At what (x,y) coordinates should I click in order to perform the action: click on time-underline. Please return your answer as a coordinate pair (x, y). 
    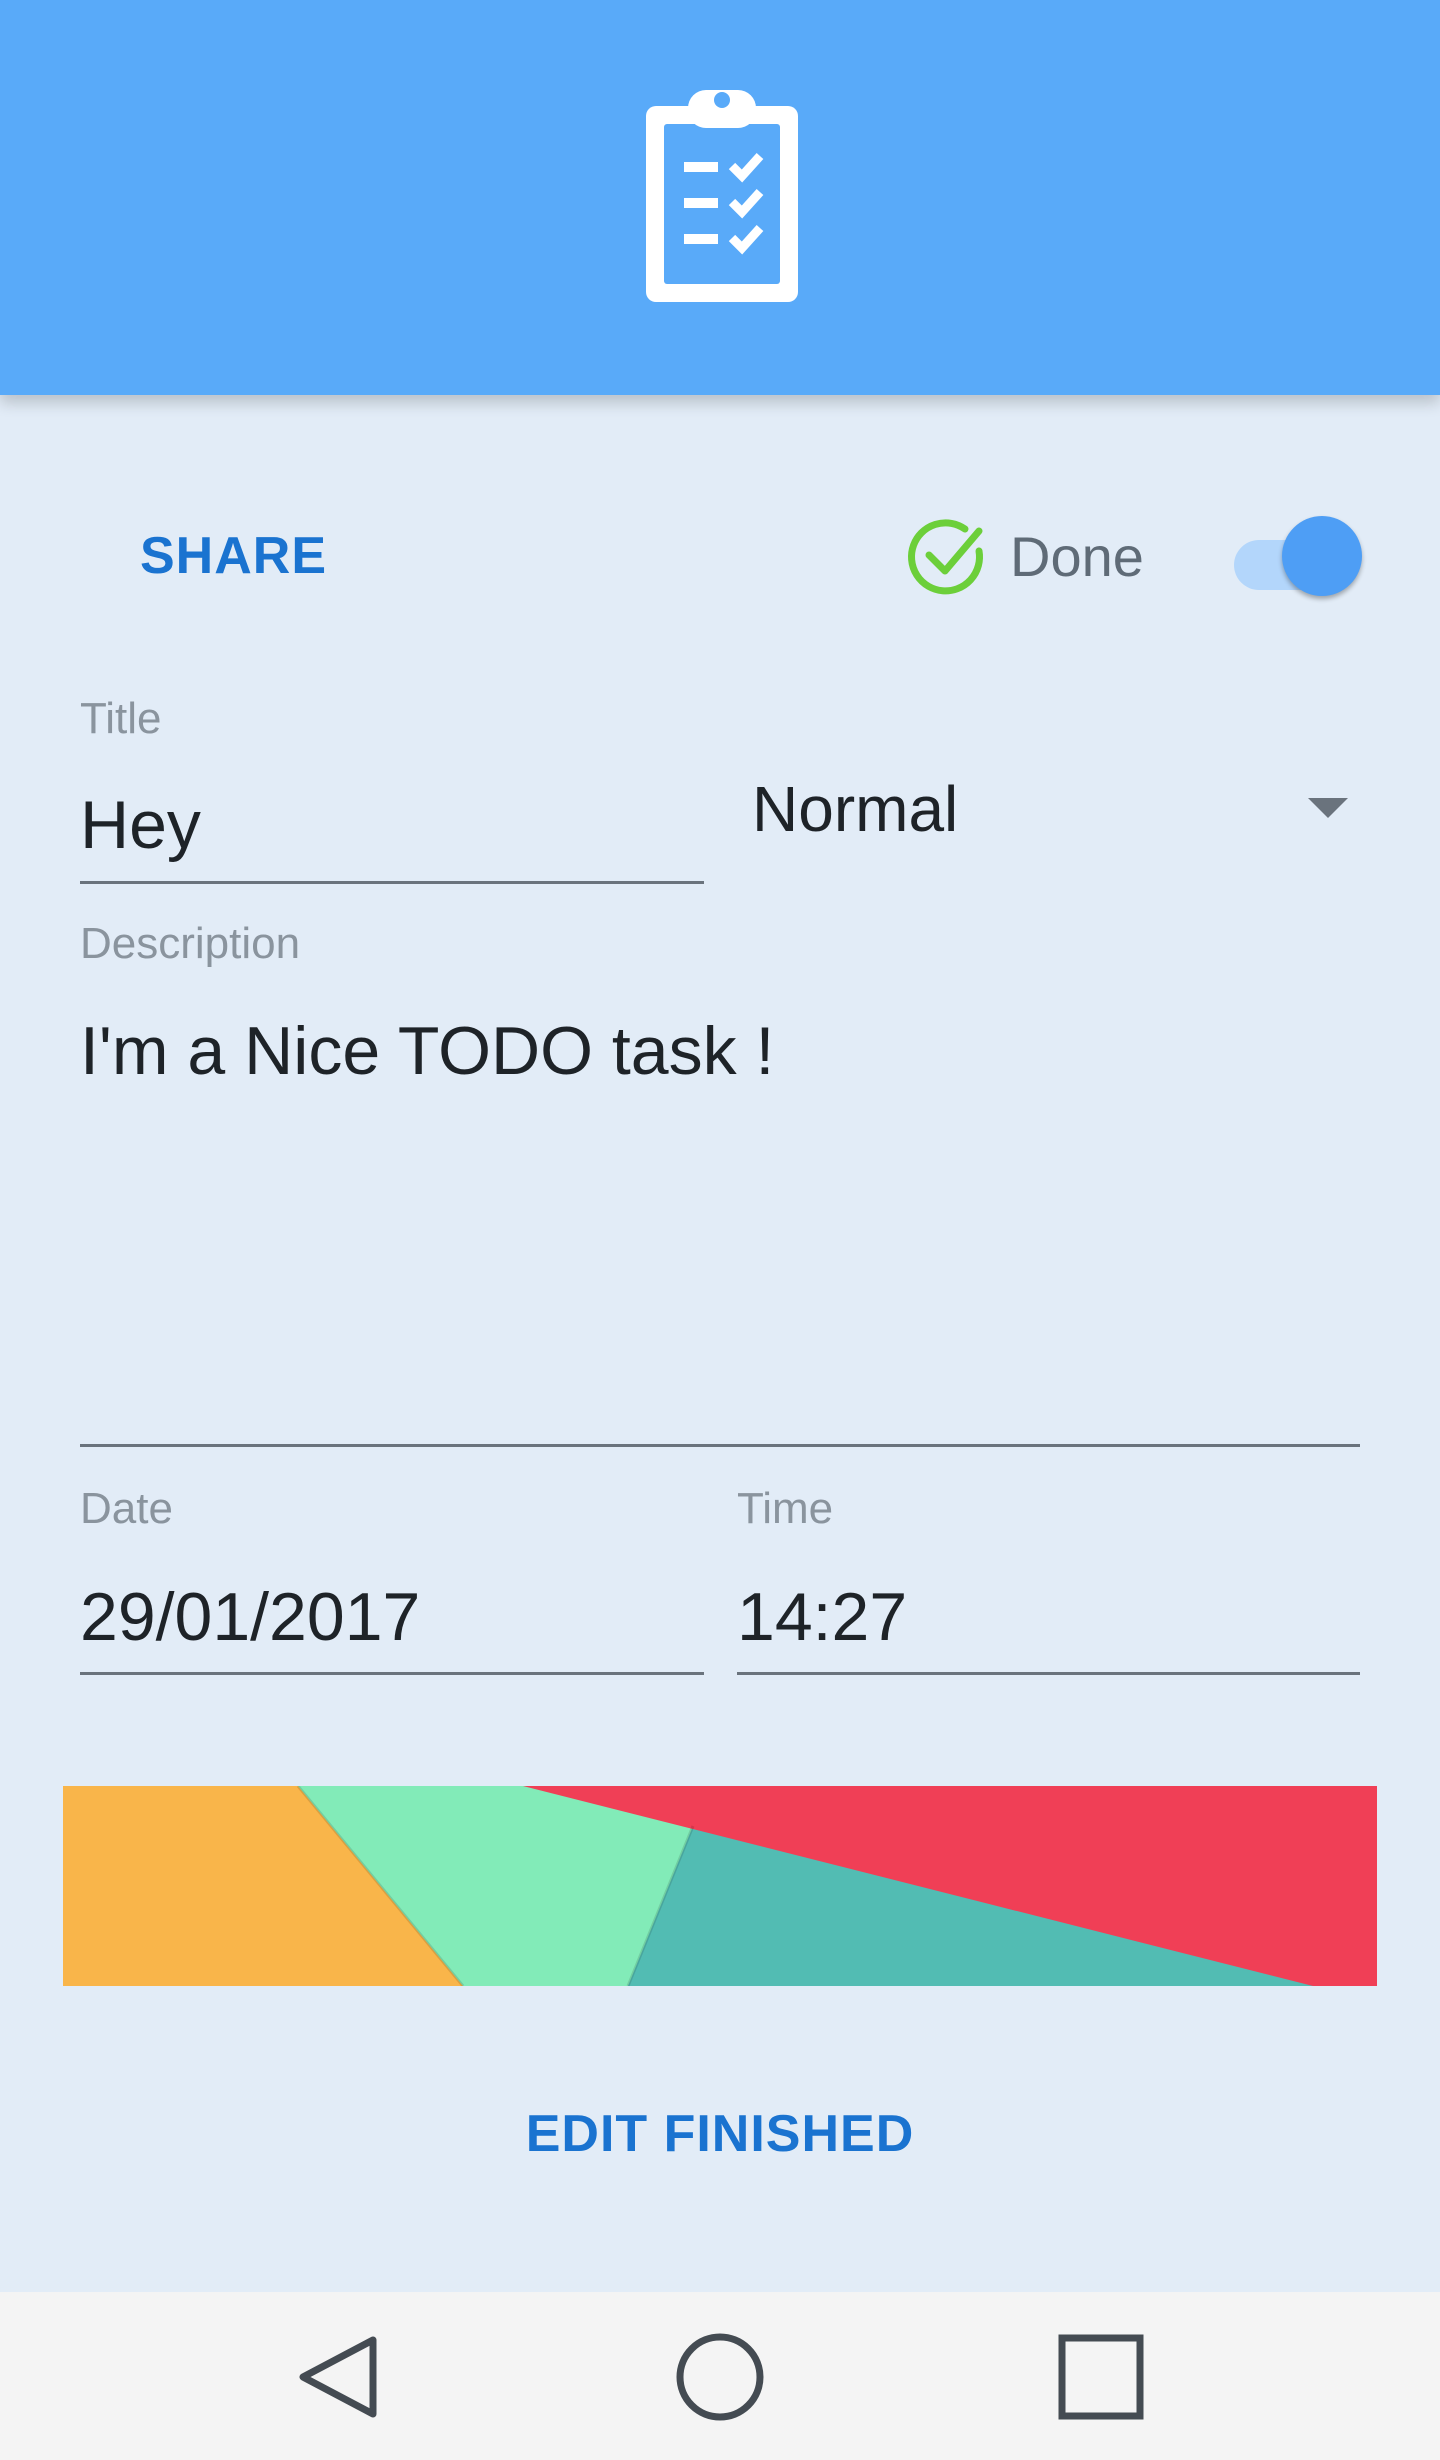
    Looking at the image, I should click on (1048, 1673).